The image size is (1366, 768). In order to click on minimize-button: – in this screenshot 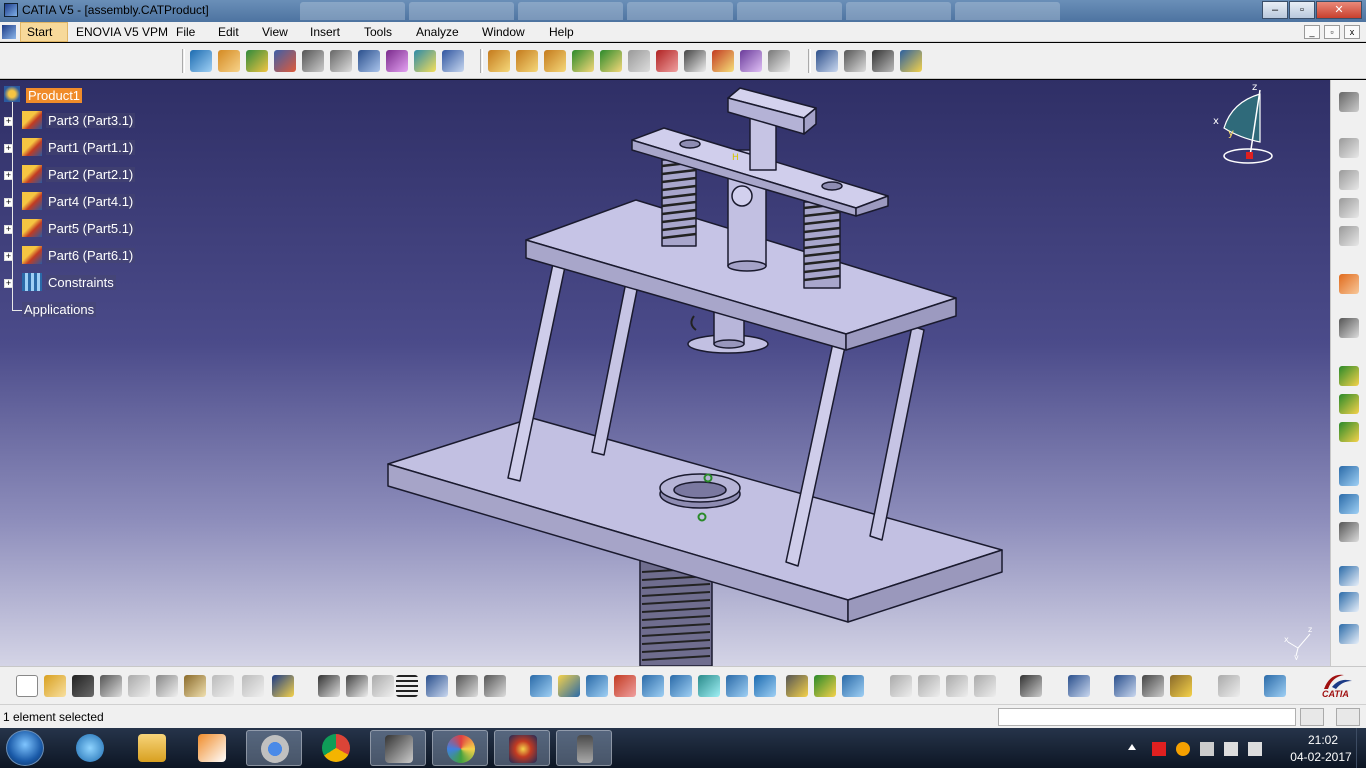, I will do `click(1275, 10)`.